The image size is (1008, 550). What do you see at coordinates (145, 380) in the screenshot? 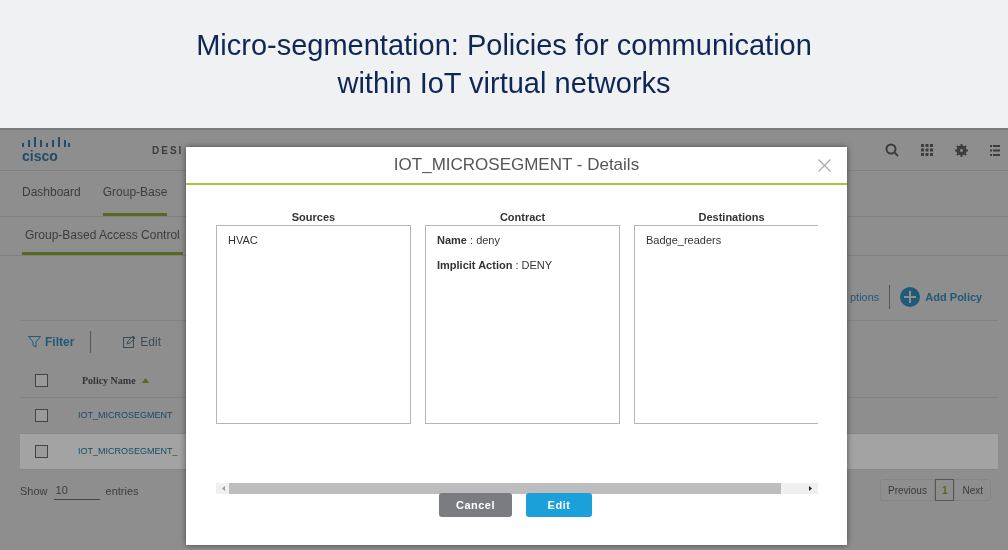
I see `sort-up-icon` at bounding box center [145, 380].